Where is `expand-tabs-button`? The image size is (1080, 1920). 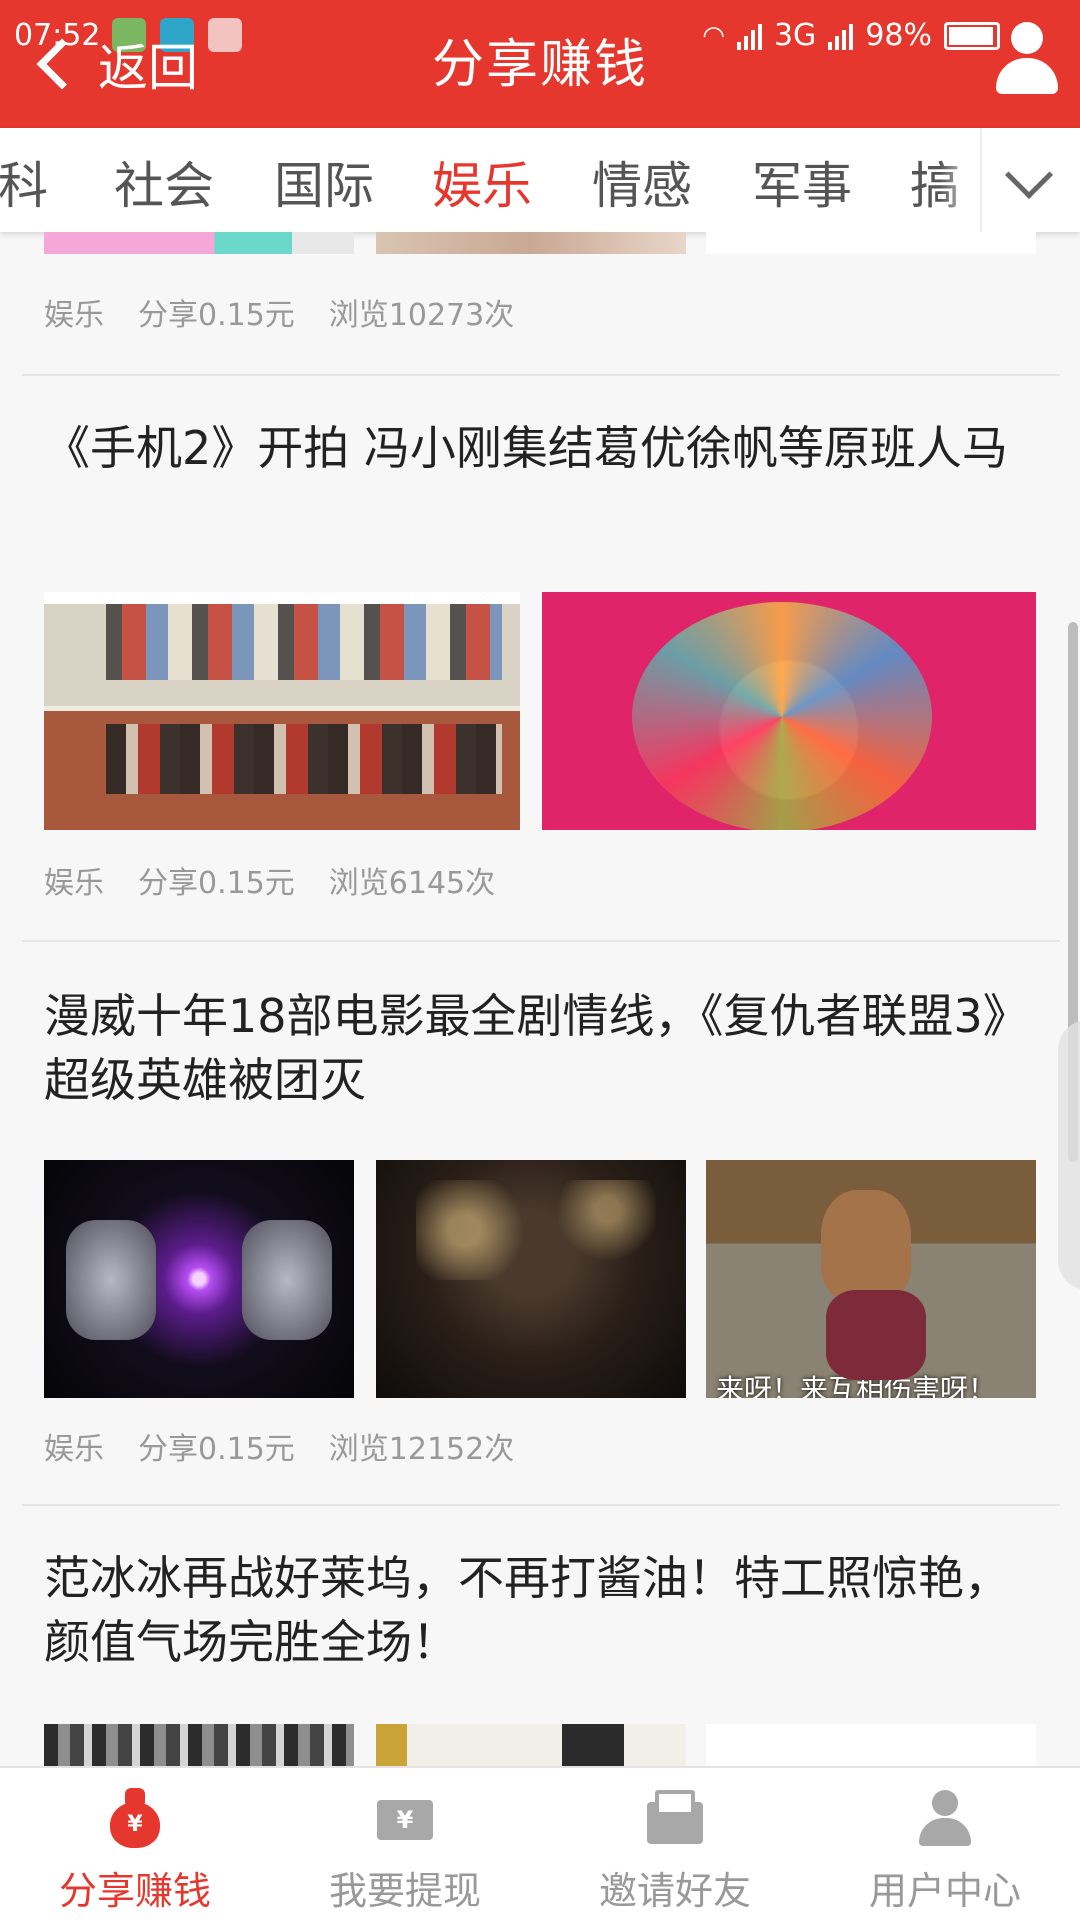
expand-tabs-button is located at coordinates (1030, 180).